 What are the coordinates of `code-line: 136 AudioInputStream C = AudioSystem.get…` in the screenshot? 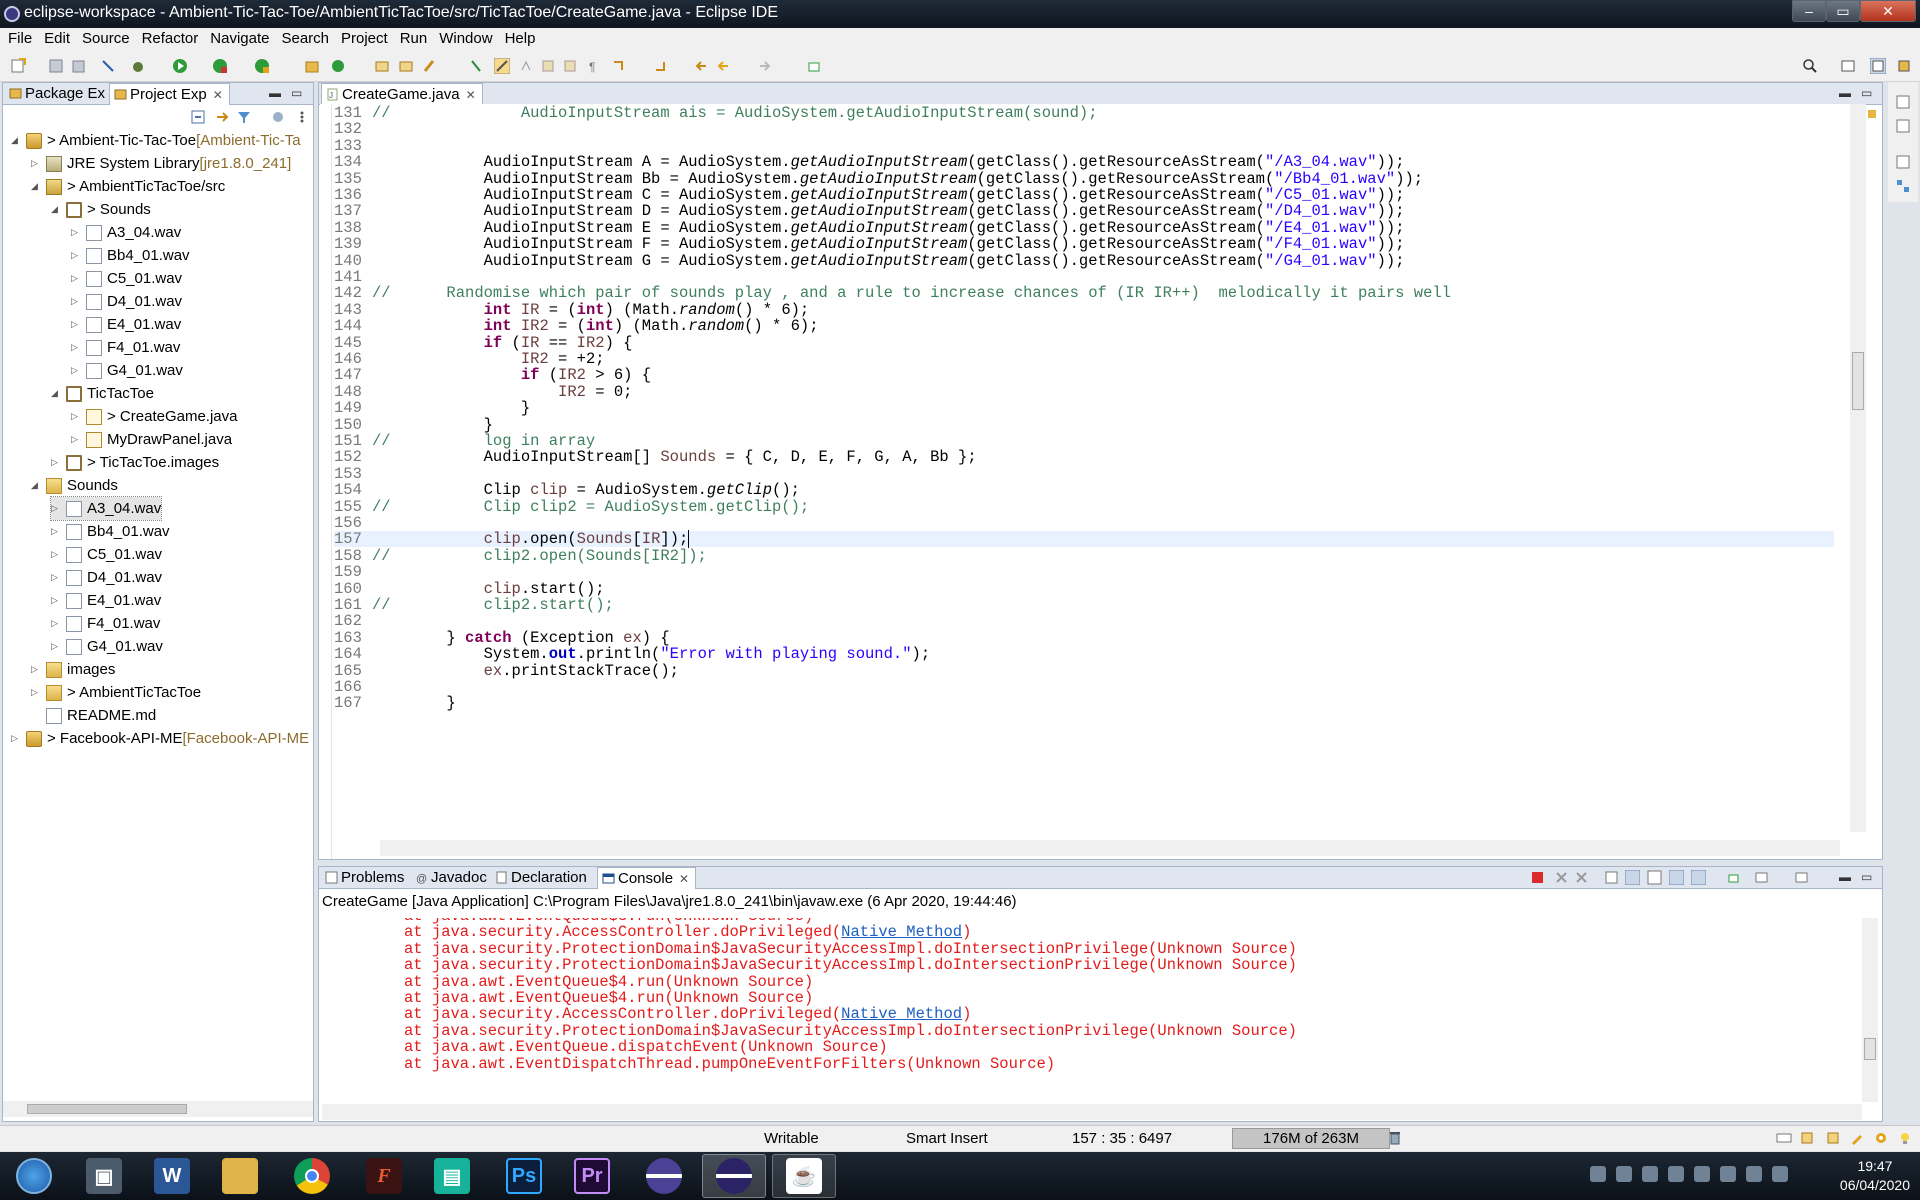 It's located at (869, 195).